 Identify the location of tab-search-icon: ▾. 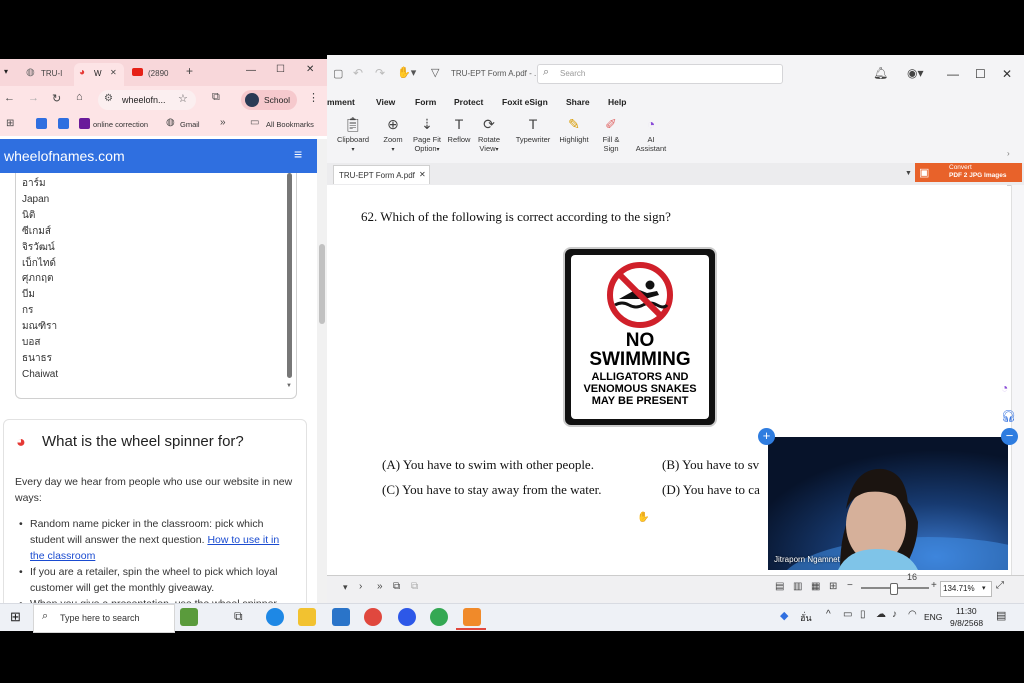
(6, 71).